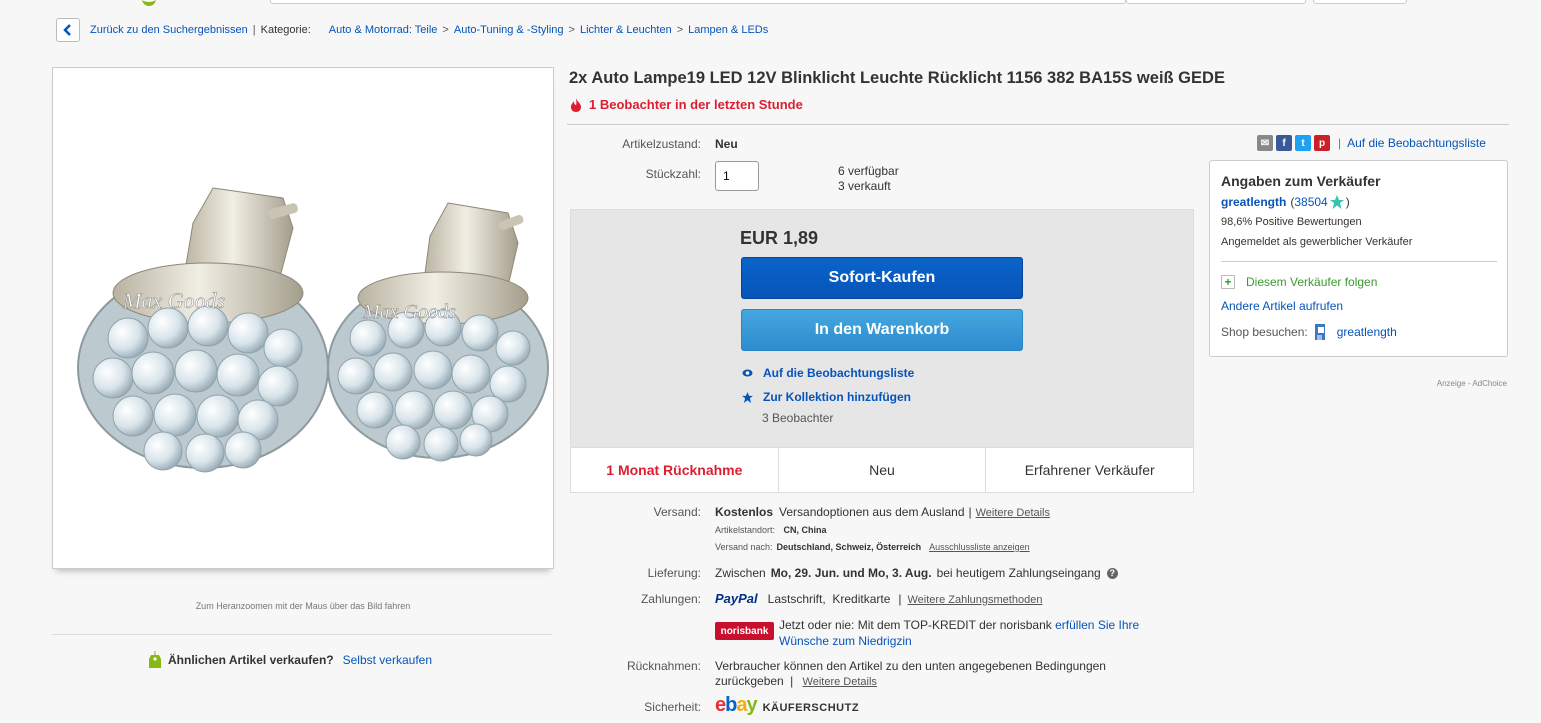  What do you see at coordinates (779, 238) in the screenshot?
I see `price: EUR 1,89` at bounding box center [779, 238].